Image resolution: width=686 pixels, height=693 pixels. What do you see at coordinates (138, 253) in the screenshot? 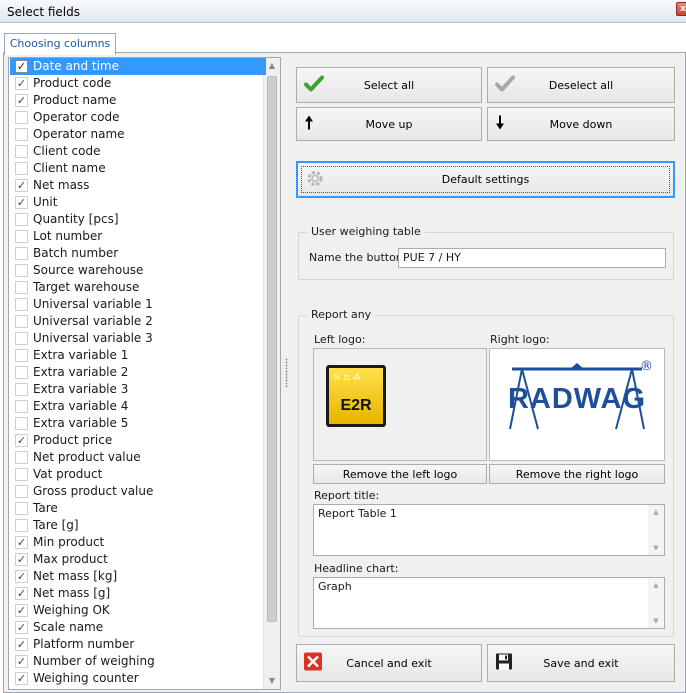
I see `field-list-item: Batch number` at bounding box center [138, 253].